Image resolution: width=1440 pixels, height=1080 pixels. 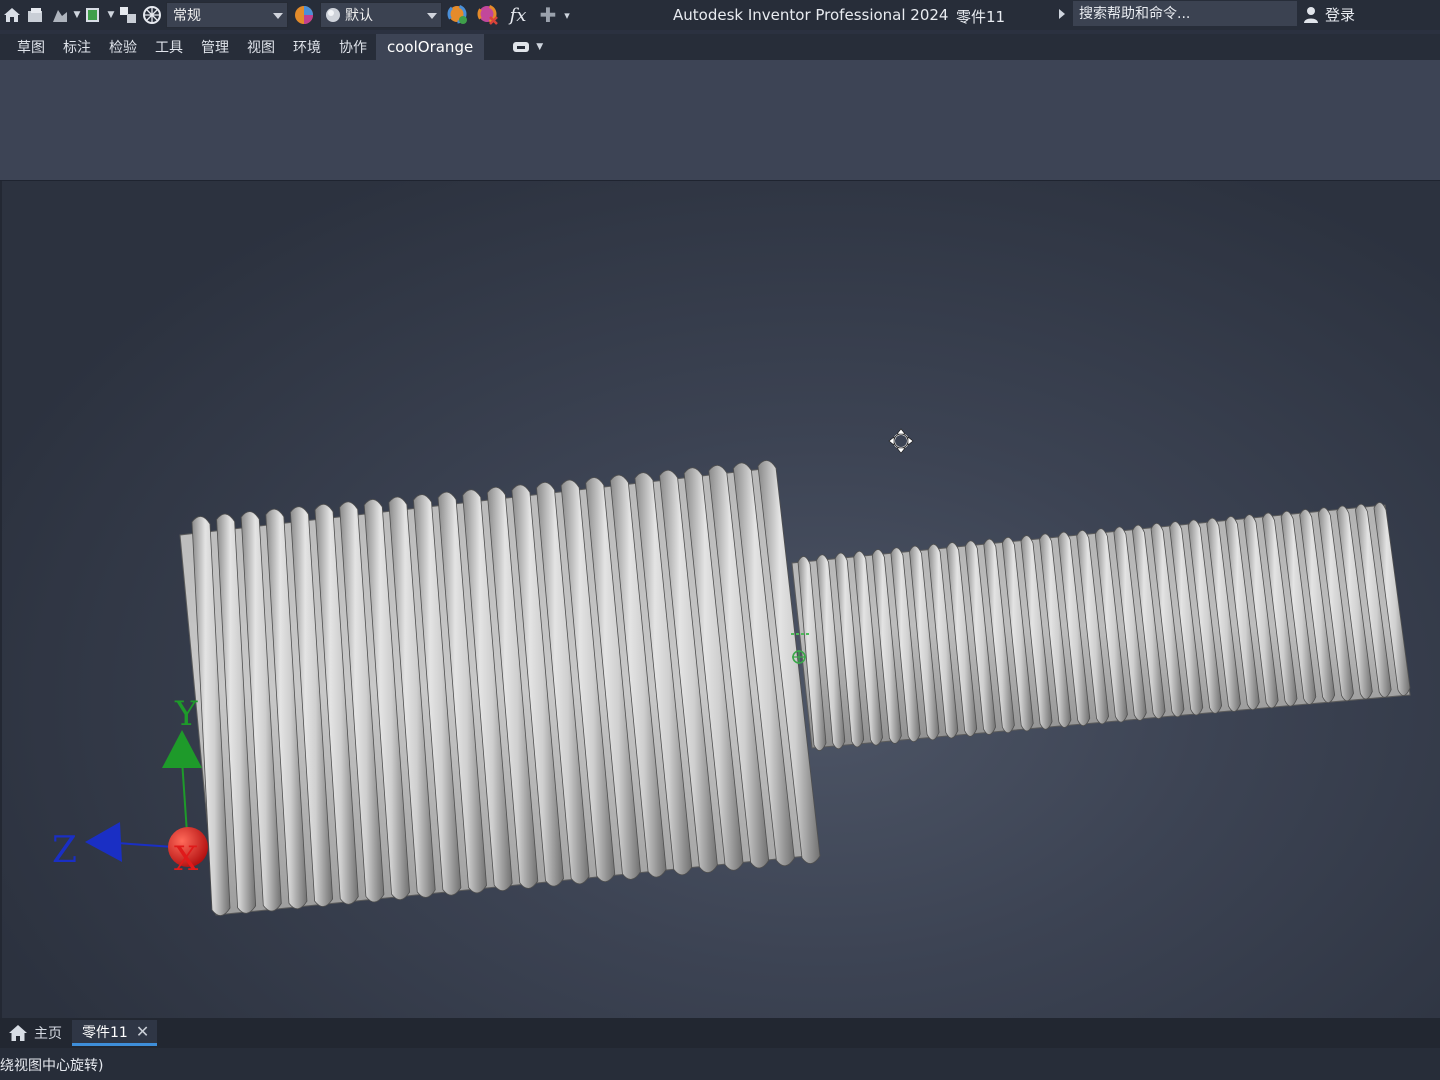 What do you see at coordinates (27, 47) in the screenshot?
I see `tab-sketch: 草图` at bounding box center [27, 47].